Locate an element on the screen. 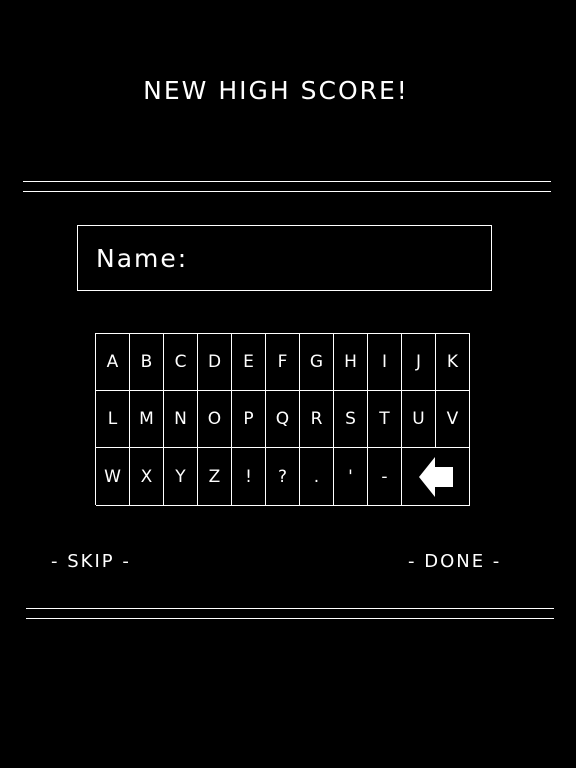 Image resolution: width=576 pixels, height=768 pixels. key-d: D is located at coordinates (215, 362).